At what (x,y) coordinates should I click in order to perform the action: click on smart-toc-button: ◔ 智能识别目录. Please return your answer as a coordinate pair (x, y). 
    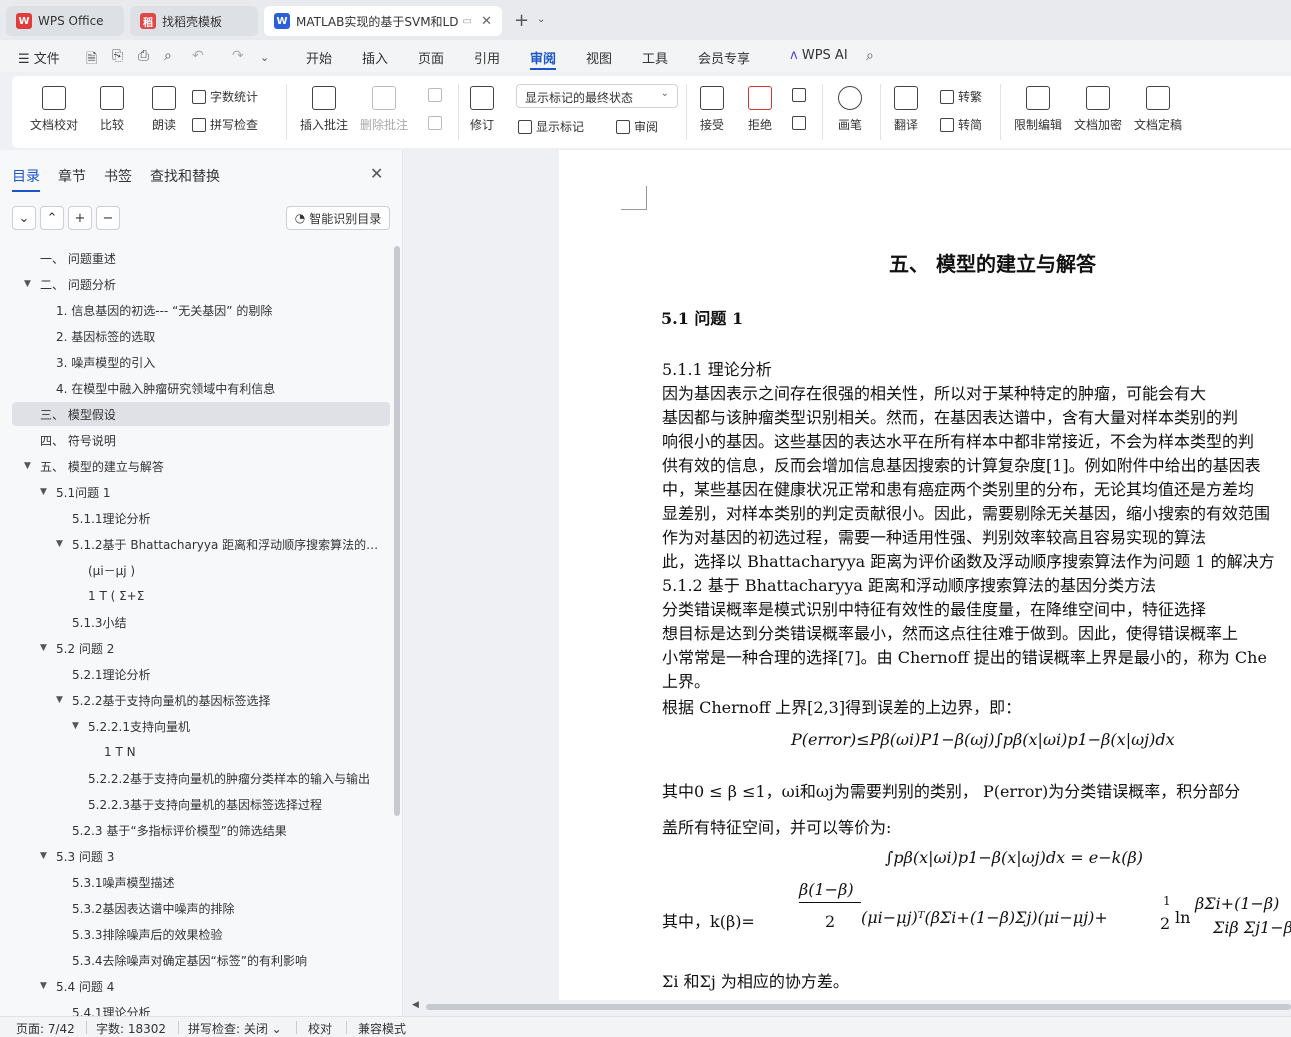
    Looking at the image, I should click on (338, 218).